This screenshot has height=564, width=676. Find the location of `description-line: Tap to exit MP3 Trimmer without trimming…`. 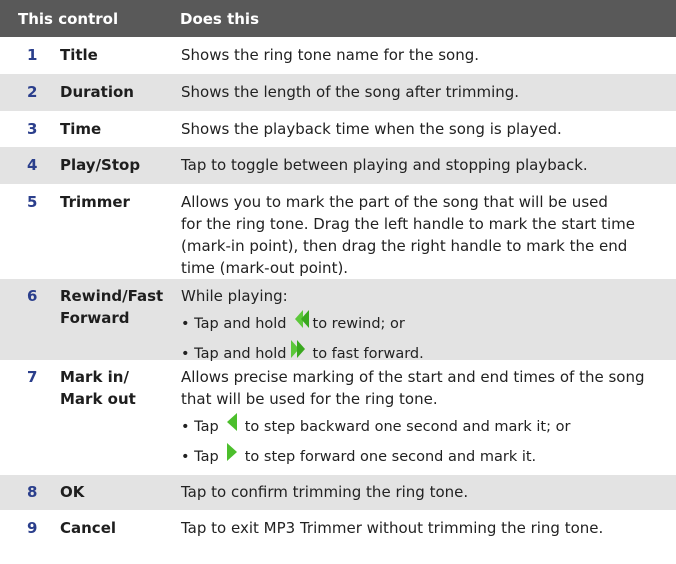

description-line: Tap to exit MP3 Trimmer without trimming… is located at coordinates (392, 528).